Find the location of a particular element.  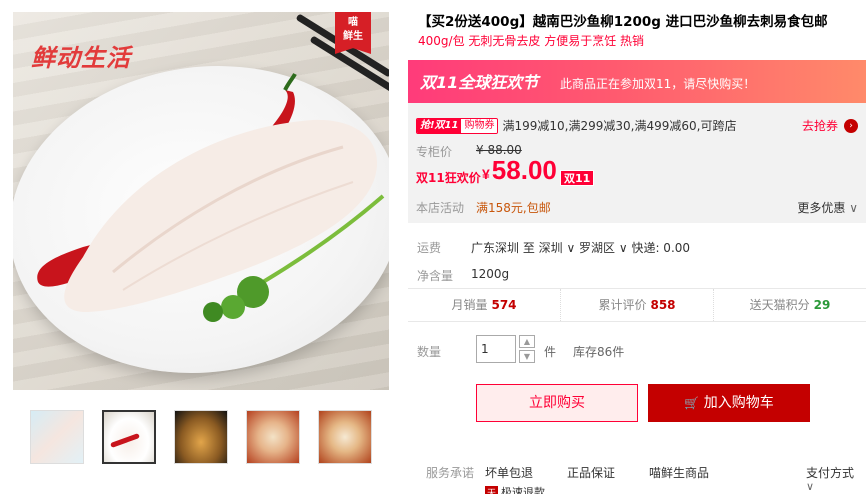

product-title: 【买2份送400g】越南巴沙鱼柳1200g 进口巴沙鱼柳去刺易食包邮 is located at coordinates (623, 22).